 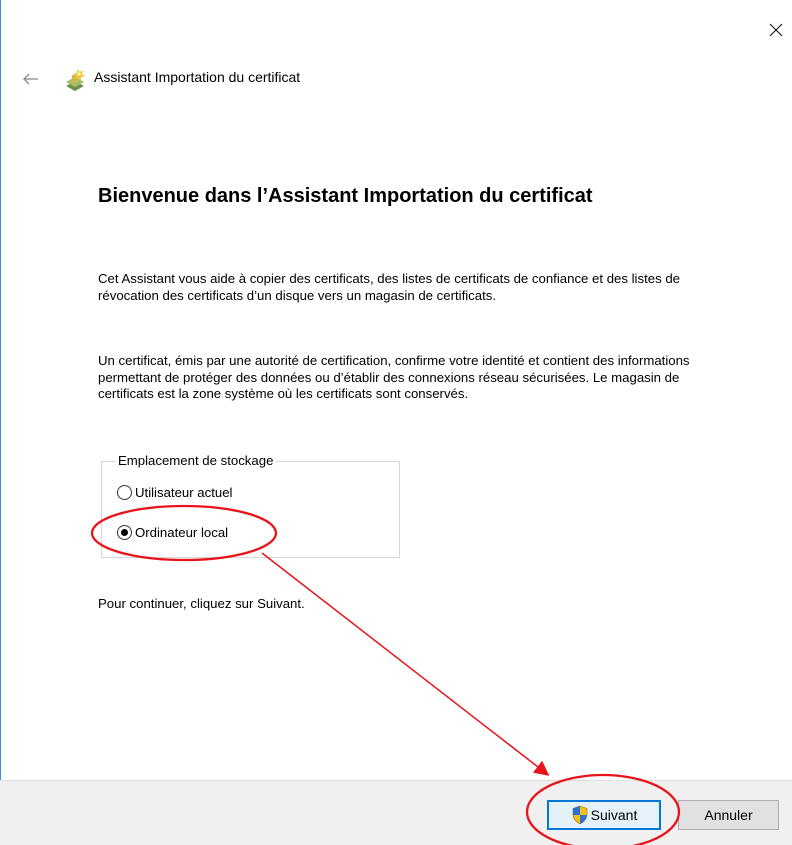 I want to click on window-border, so click(x=0, y=422).